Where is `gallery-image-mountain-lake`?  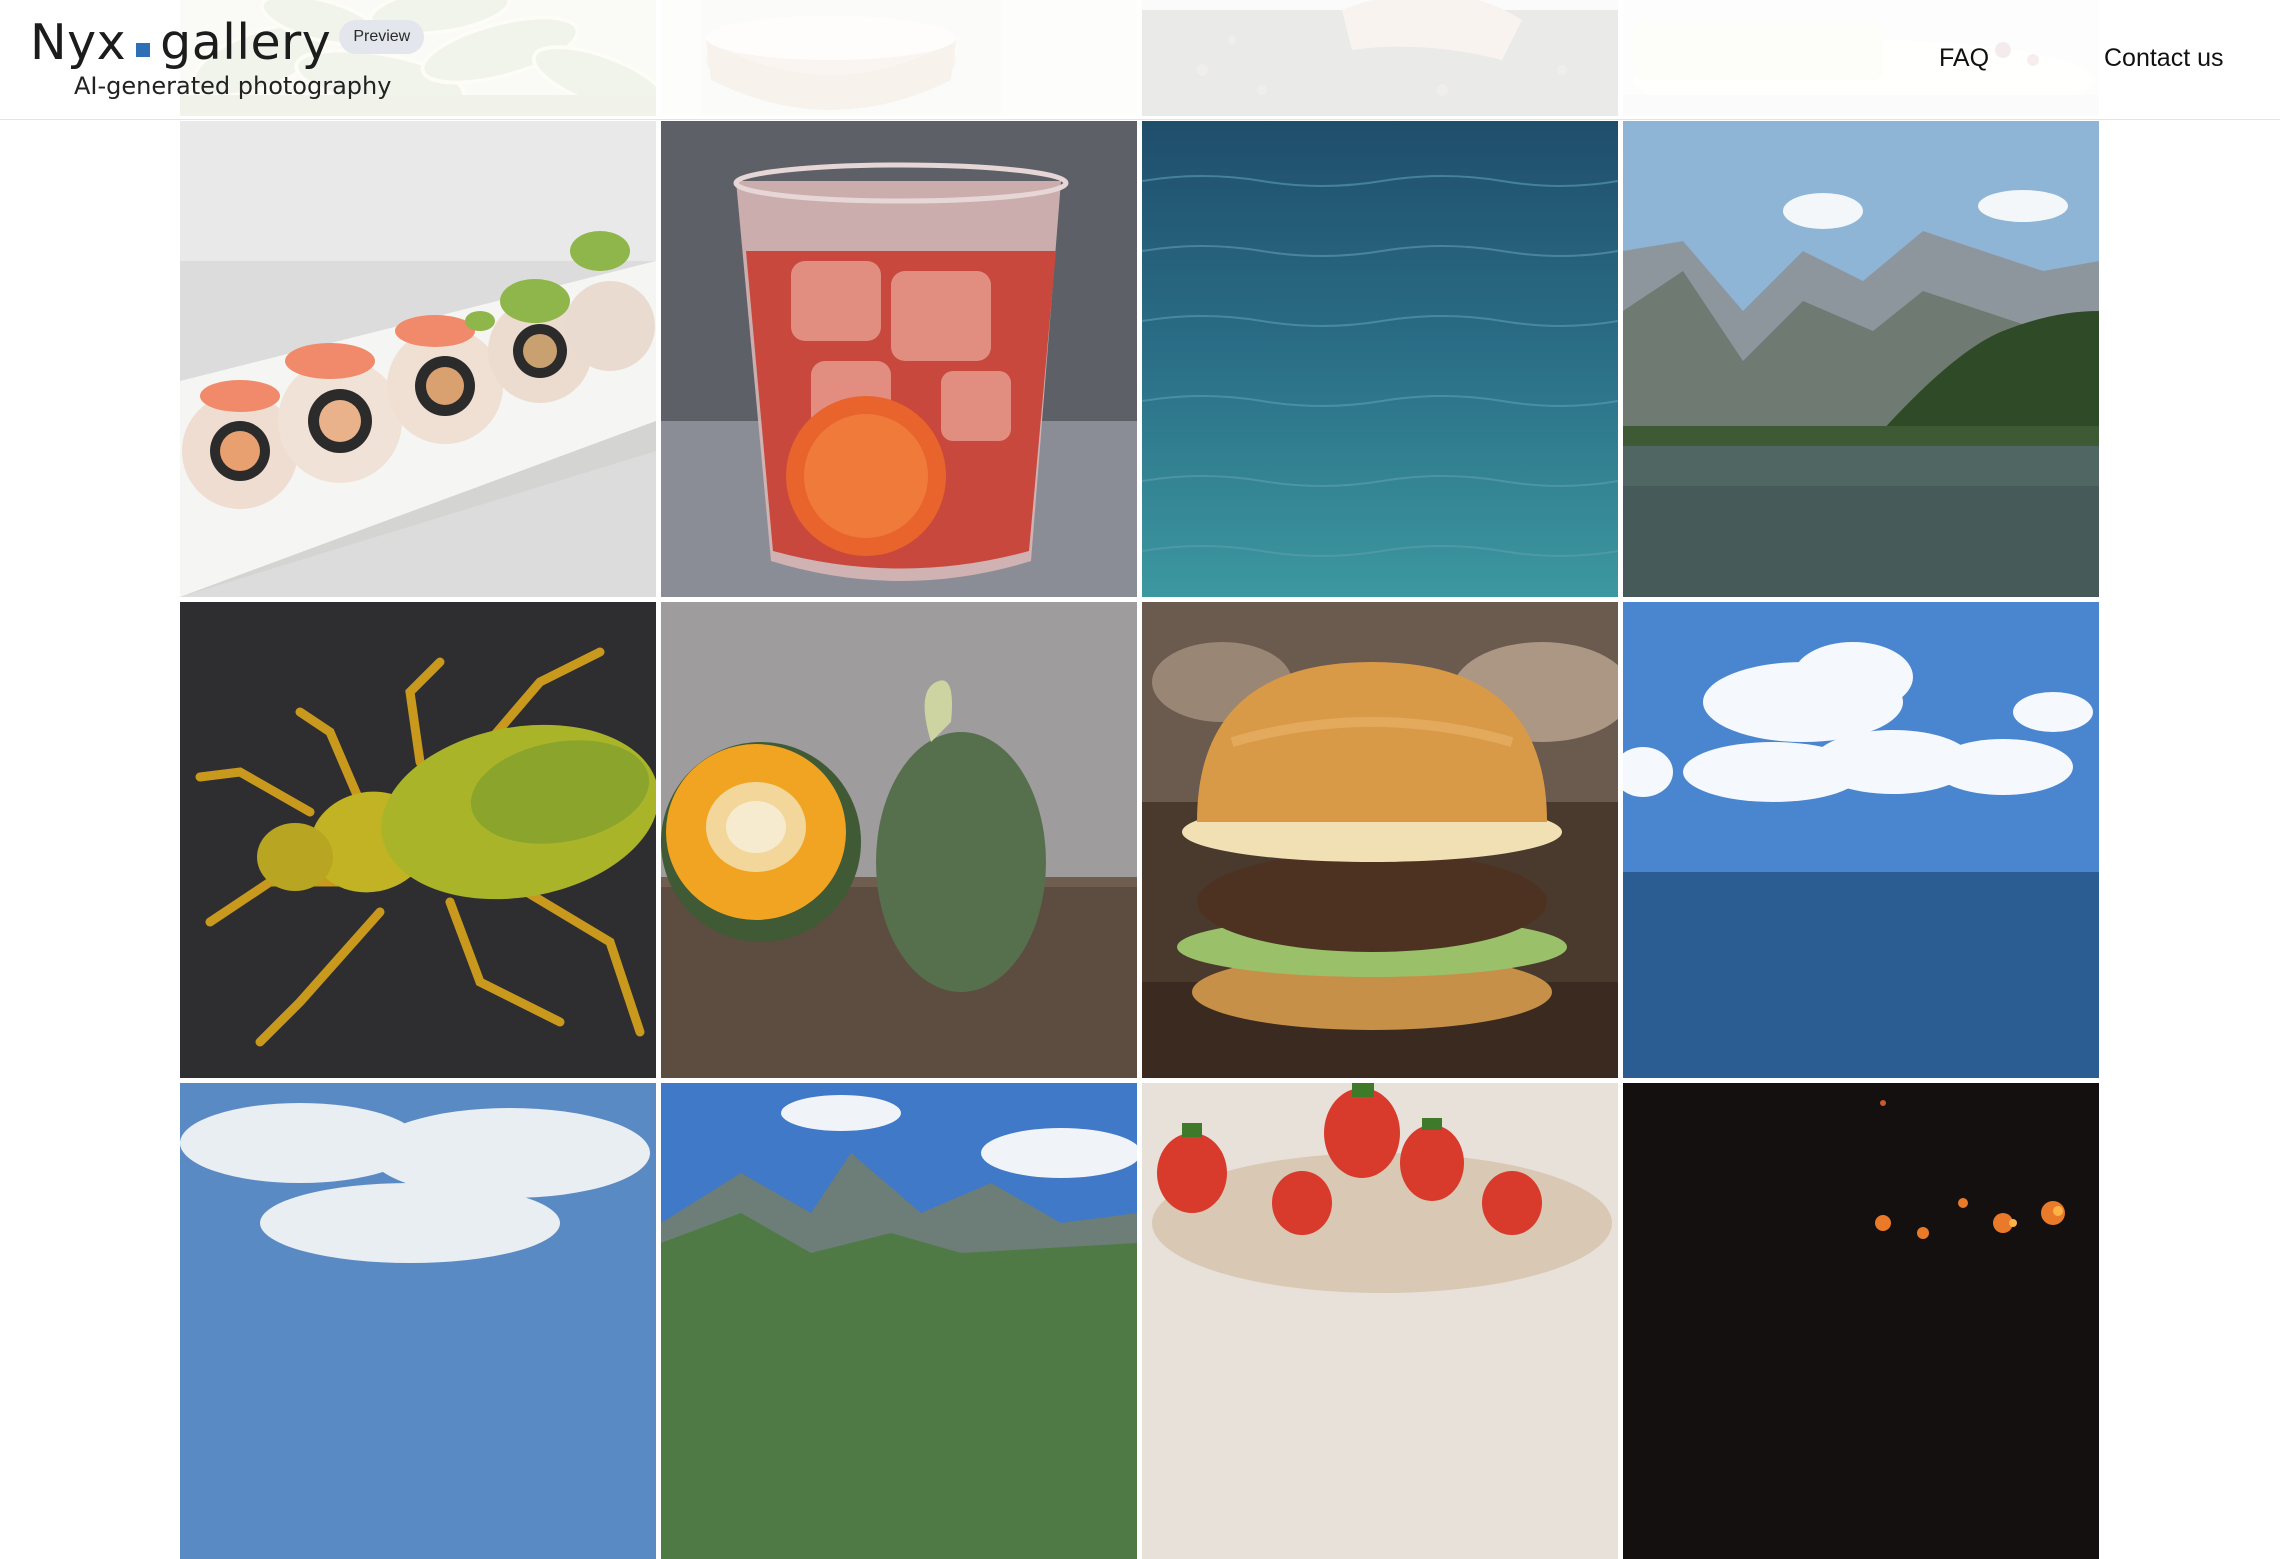 gallery-image-mountain-lake is located at coordinates (1861, 359).